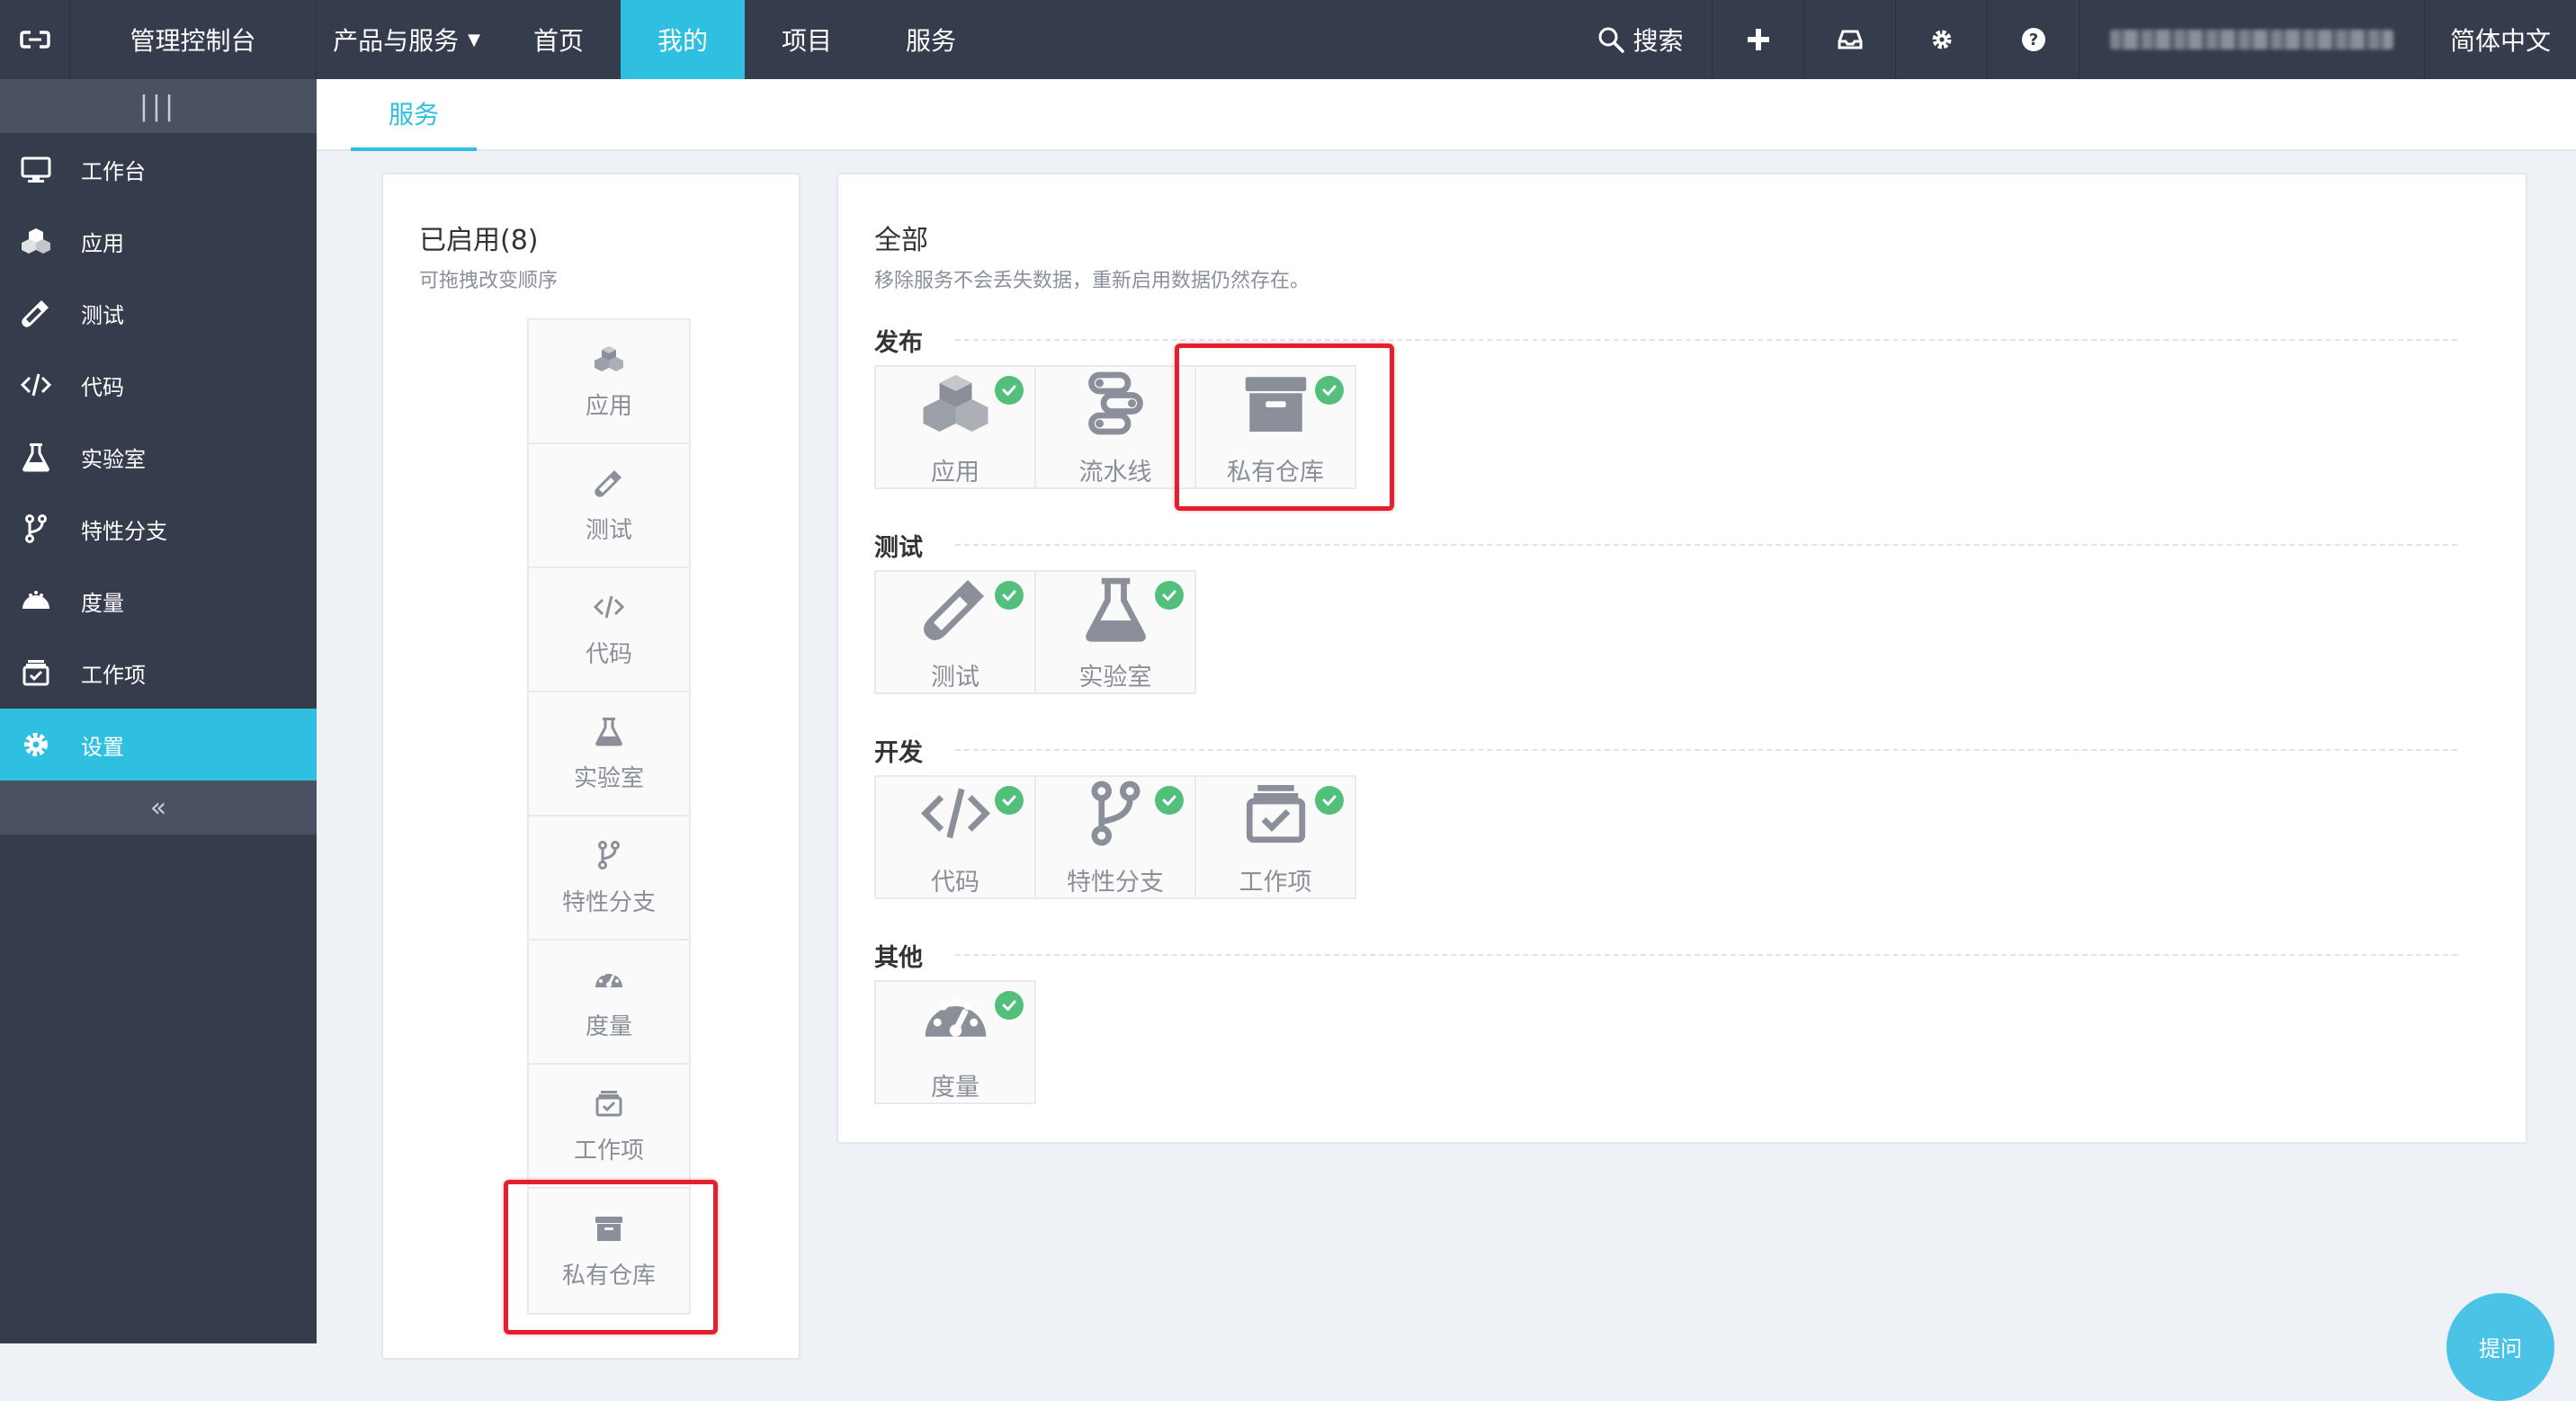 Image resolution: width=2576 pixels, height=1401 pixels. What do you see at coordinates (608, 902) in the screenshot?
I see `enabled-service-label: 特性分支` at bounding box center [608, 902].